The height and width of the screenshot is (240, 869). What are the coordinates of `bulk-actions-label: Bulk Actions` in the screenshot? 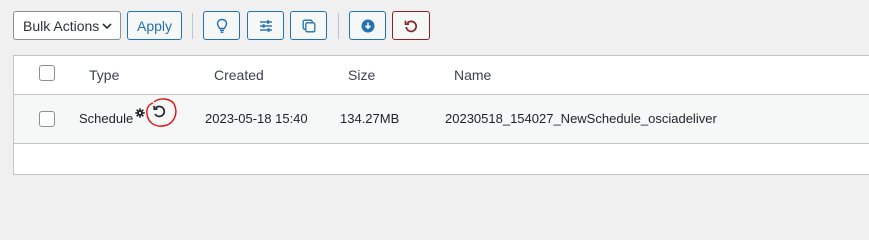 It's located at (61, 25).